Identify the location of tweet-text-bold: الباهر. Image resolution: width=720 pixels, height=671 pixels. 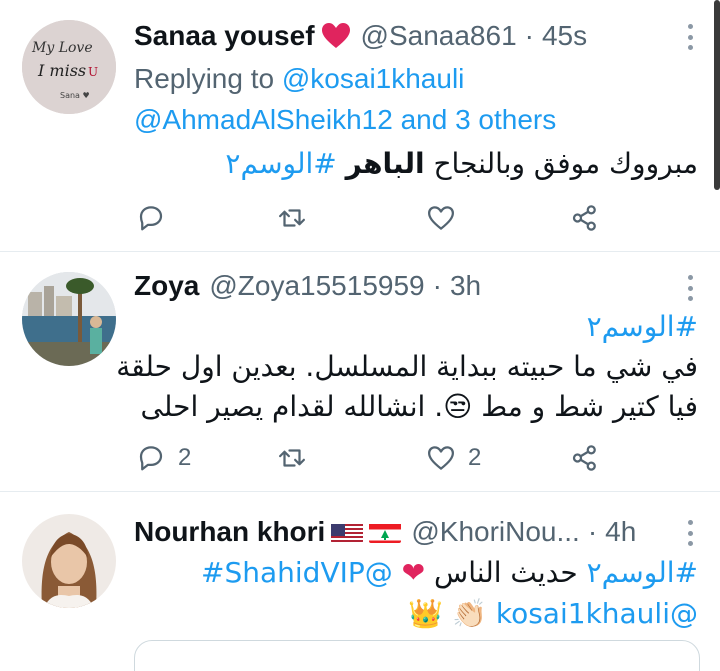
(385, 163).